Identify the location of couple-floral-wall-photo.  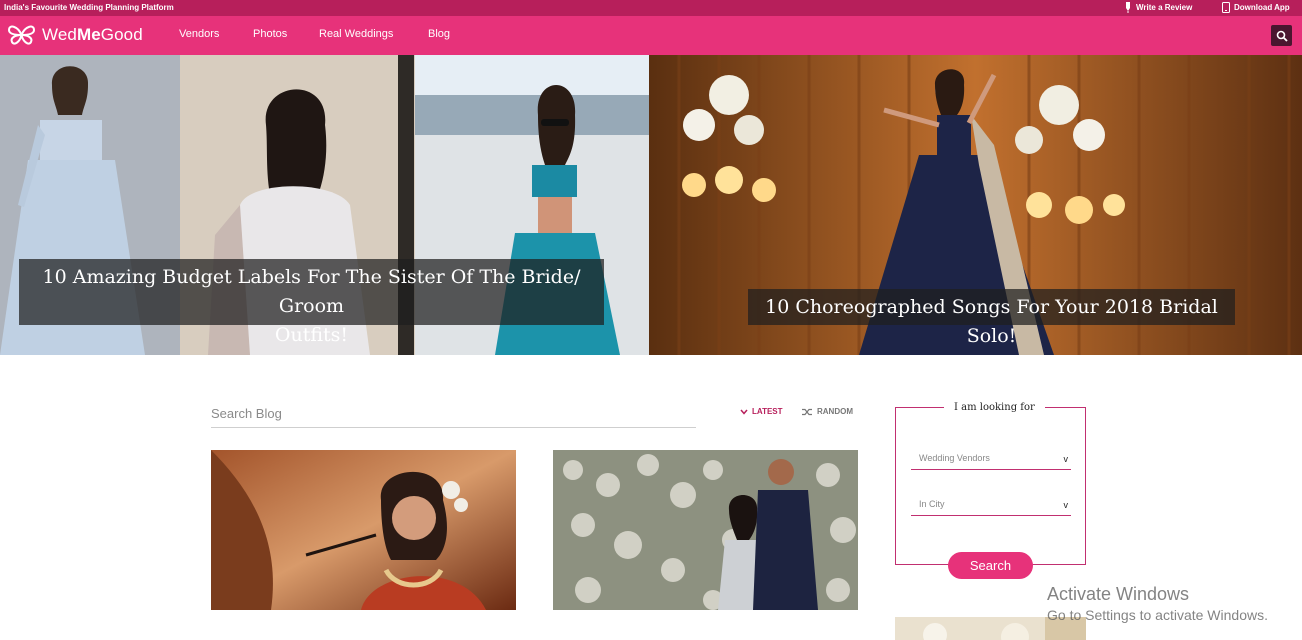
(705, 530).